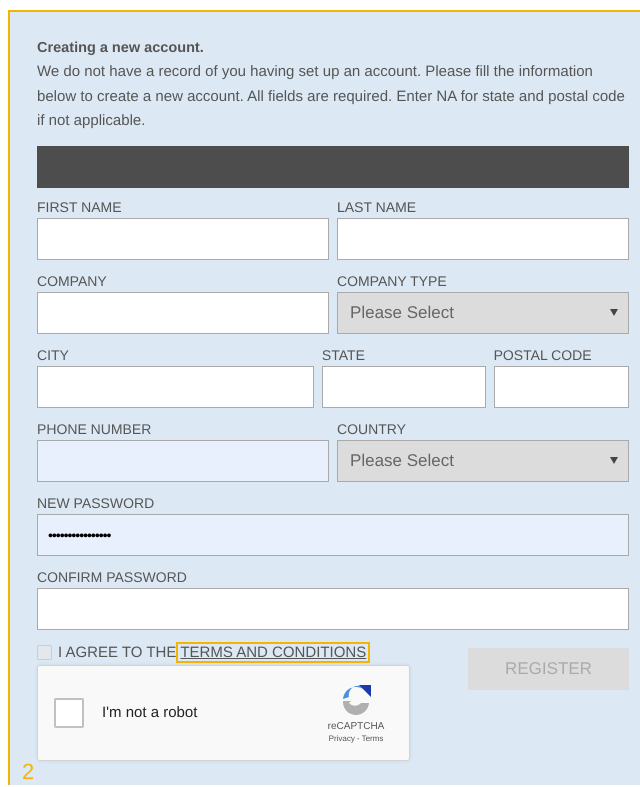 Image resolution: width=640 pixels, height=787 pixels. I want to click on field-label: COMPANY, so click(72, 281).